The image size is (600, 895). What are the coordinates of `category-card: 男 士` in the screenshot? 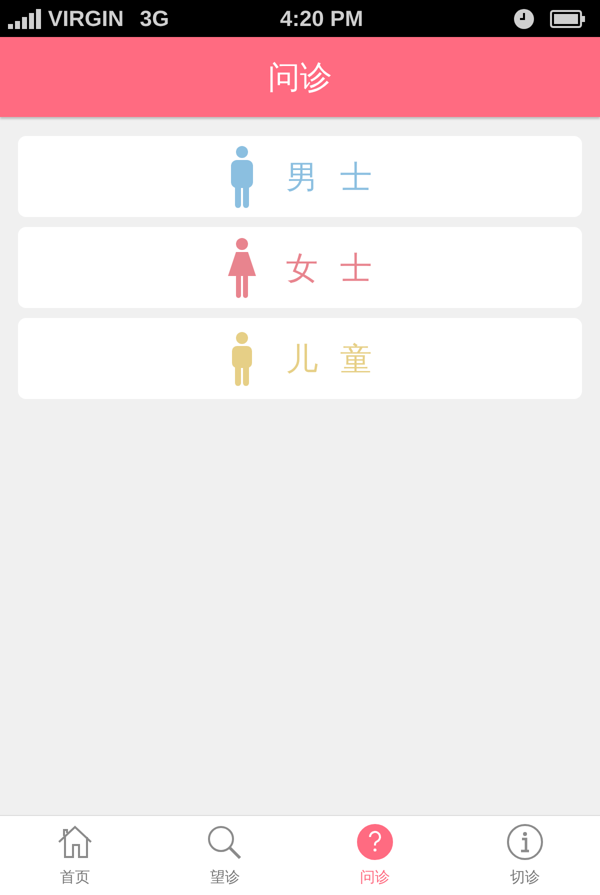 It's located at (300, 176).